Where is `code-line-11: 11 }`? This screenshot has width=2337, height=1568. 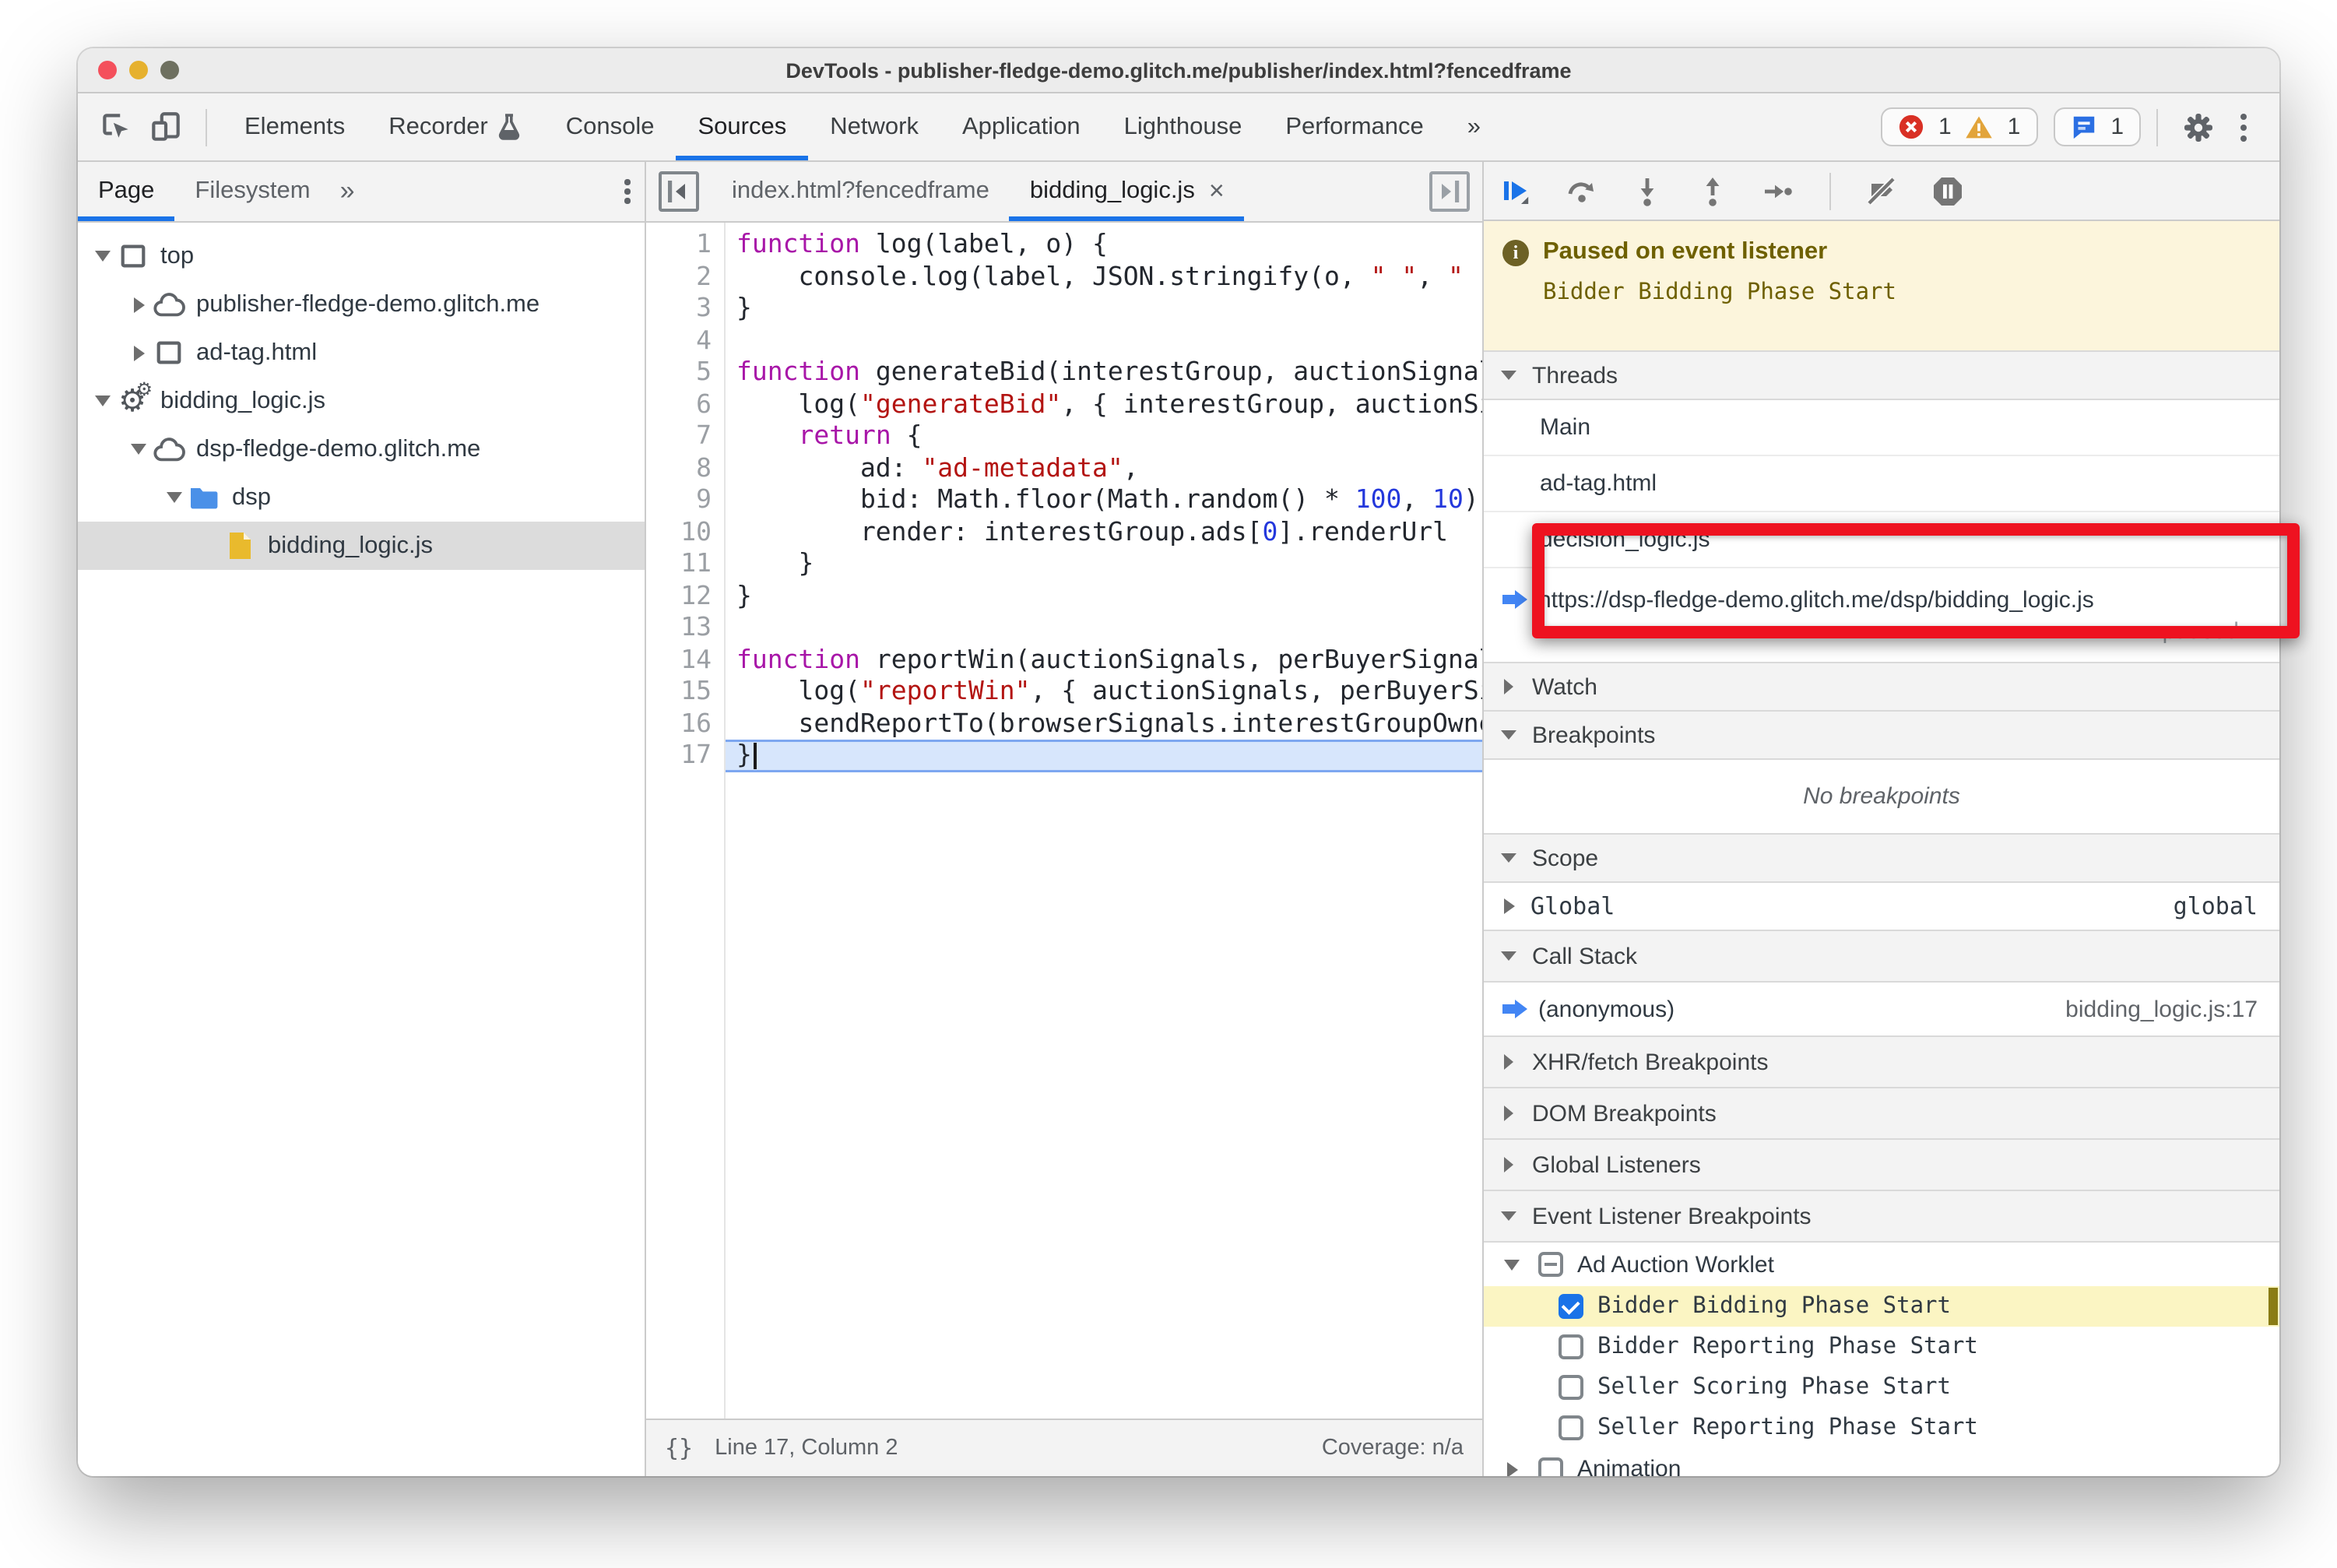
code-line-11: 11 } is located at coordinates (1064, 564).